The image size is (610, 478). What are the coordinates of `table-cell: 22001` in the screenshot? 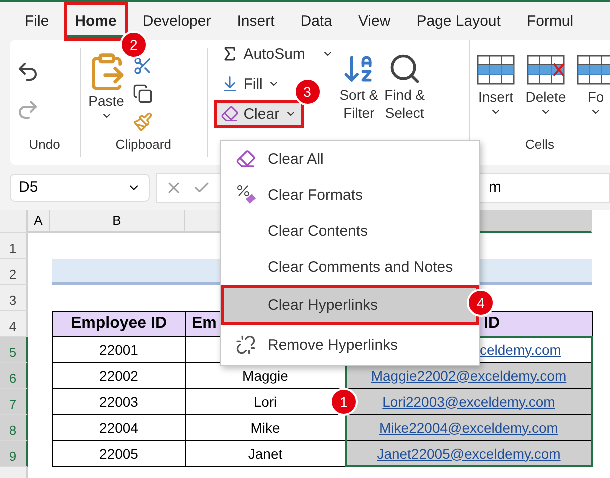 It's located at (119, 350).